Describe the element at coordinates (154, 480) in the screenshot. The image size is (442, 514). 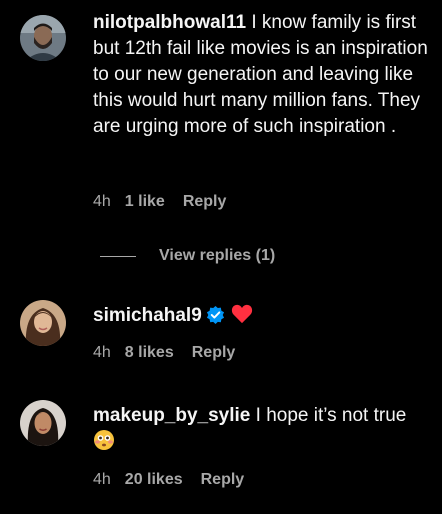
I see `comment-likes-count: 20 likes` at that location.